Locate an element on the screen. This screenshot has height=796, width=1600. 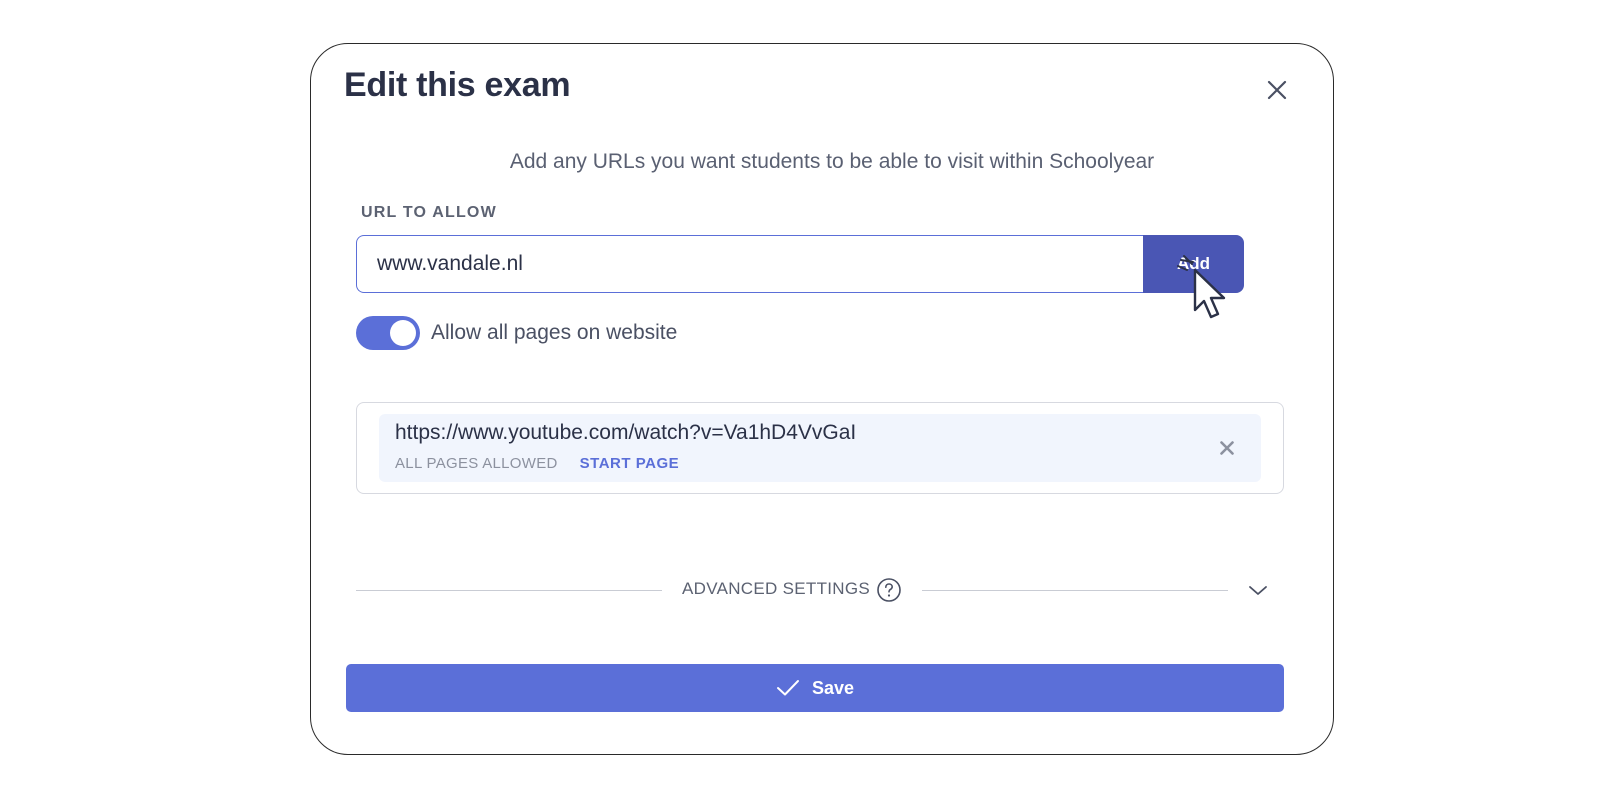
remove-icon is located at coordinates (1227, 448).